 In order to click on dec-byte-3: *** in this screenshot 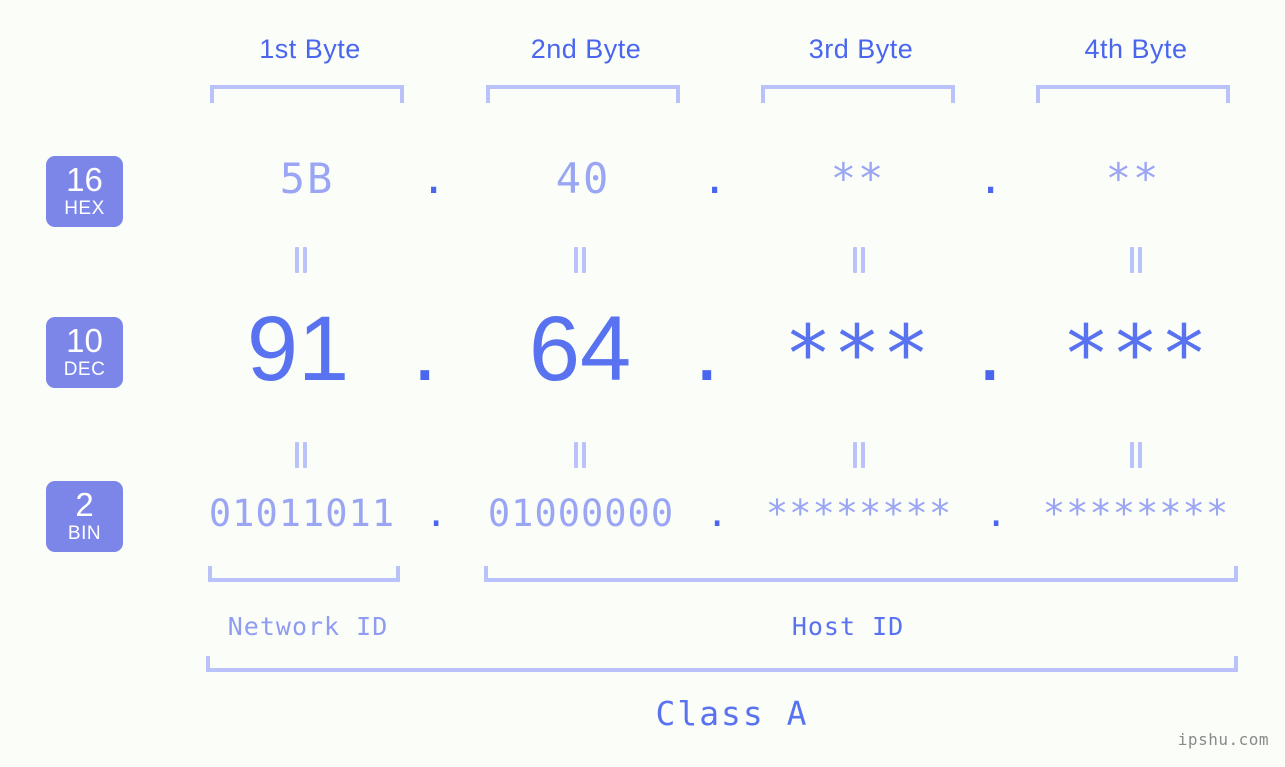, I will do `click(858, 355)`.